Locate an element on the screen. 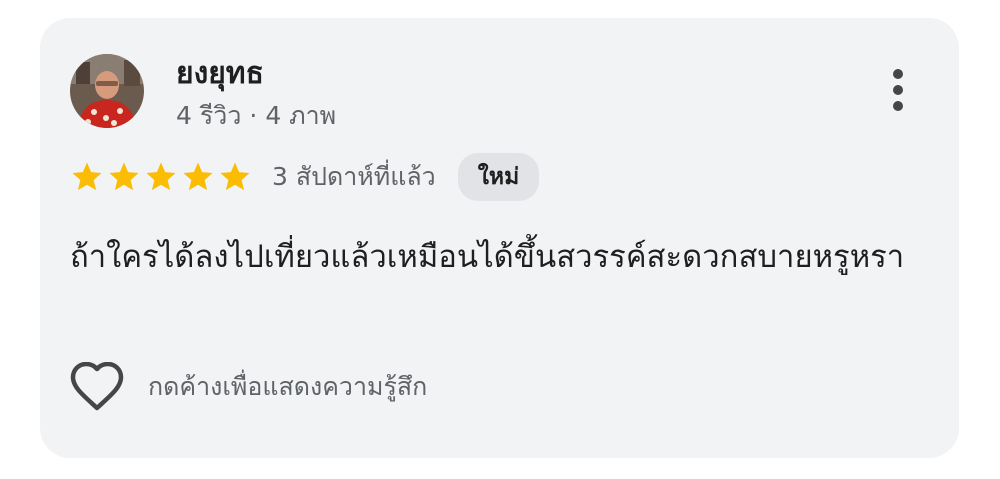  review-time: 3 สัปดาห์ที่แล้ว is located at coordinates (354, 176).